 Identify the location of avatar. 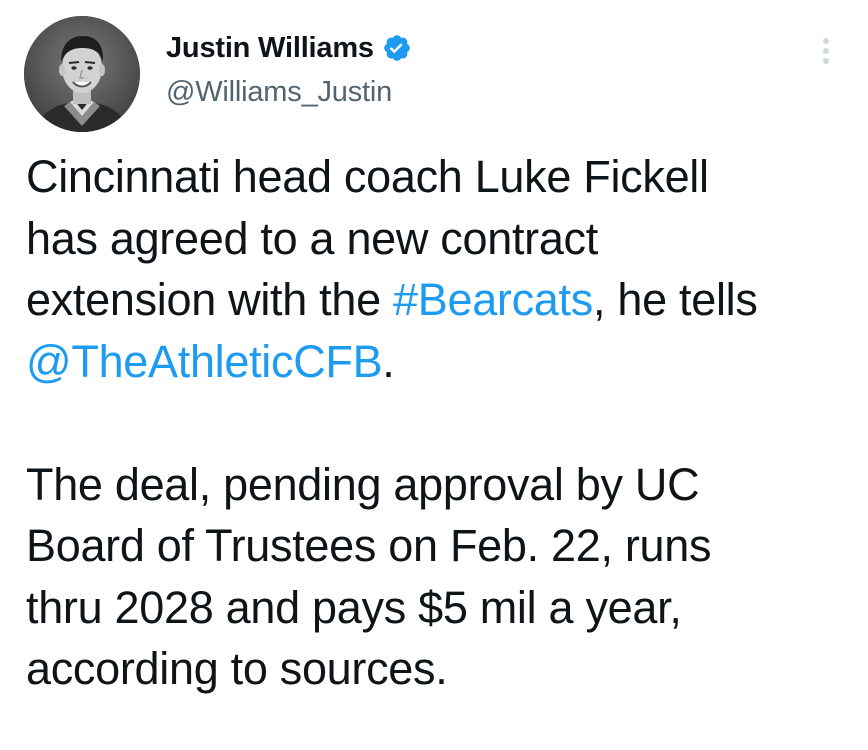
(82, 74).